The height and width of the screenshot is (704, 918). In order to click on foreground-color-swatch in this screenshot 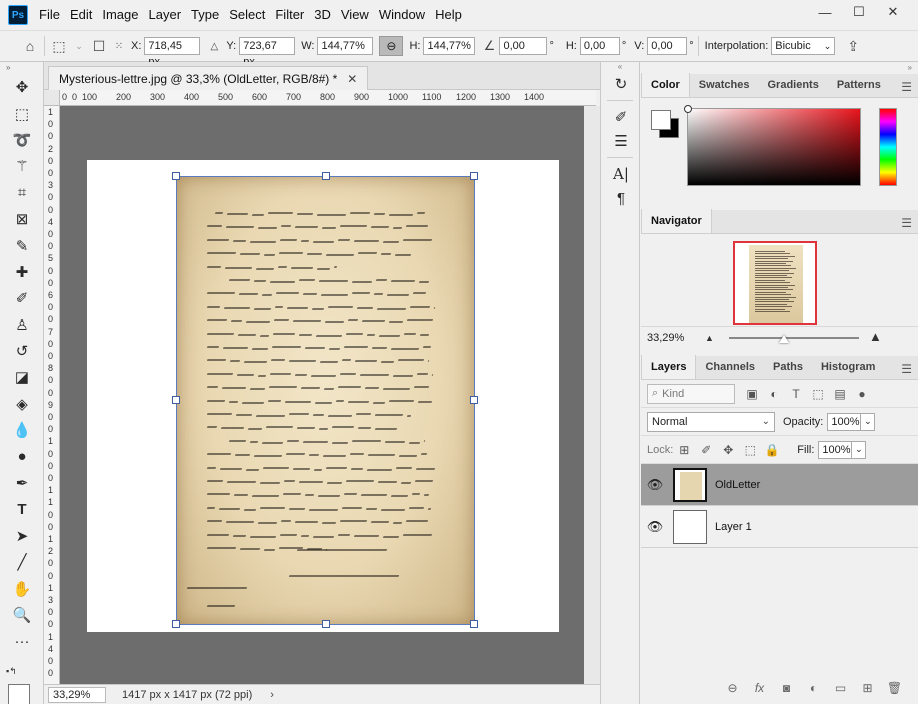, I will do `click(19, 694)`.